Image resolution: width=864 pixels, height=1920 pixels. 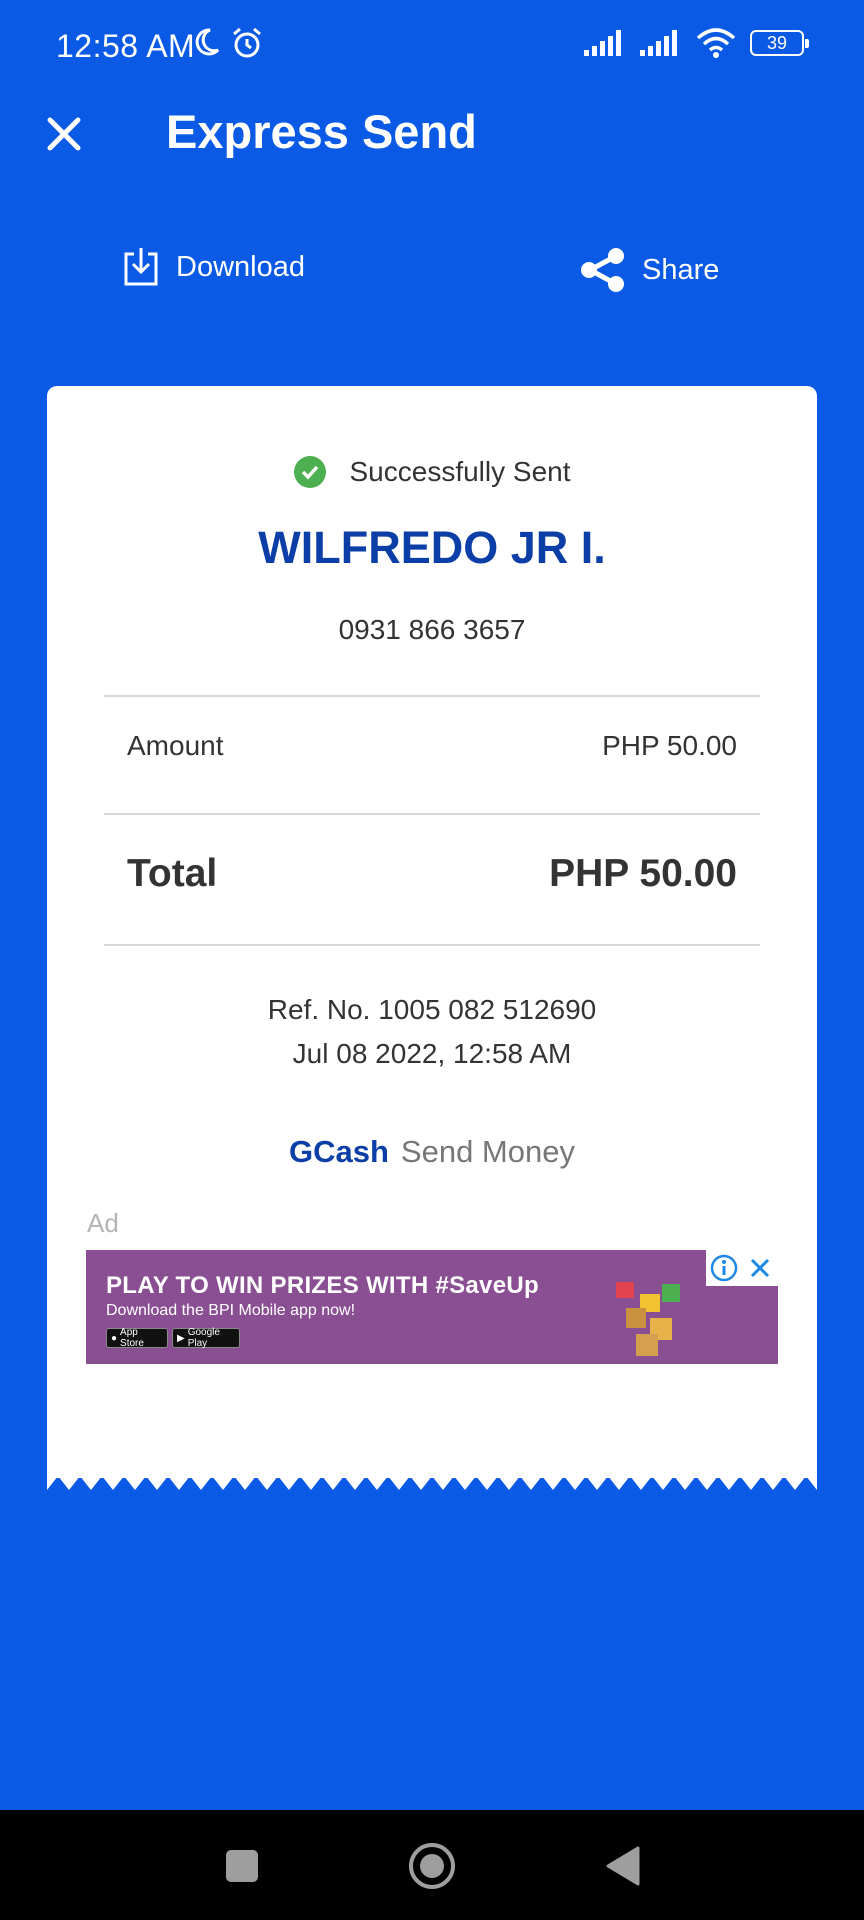 I want to click on ad-headline: PLAY TO WIN PRIZES WITH #SaveUp, so click(x=322, y=1285).